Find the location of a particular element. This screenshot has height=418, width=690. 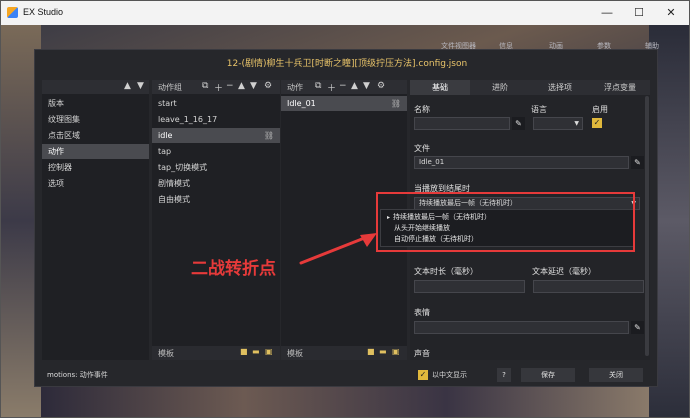

motion-group-item: tap_切换模式 is located at coordinates (216, 167).